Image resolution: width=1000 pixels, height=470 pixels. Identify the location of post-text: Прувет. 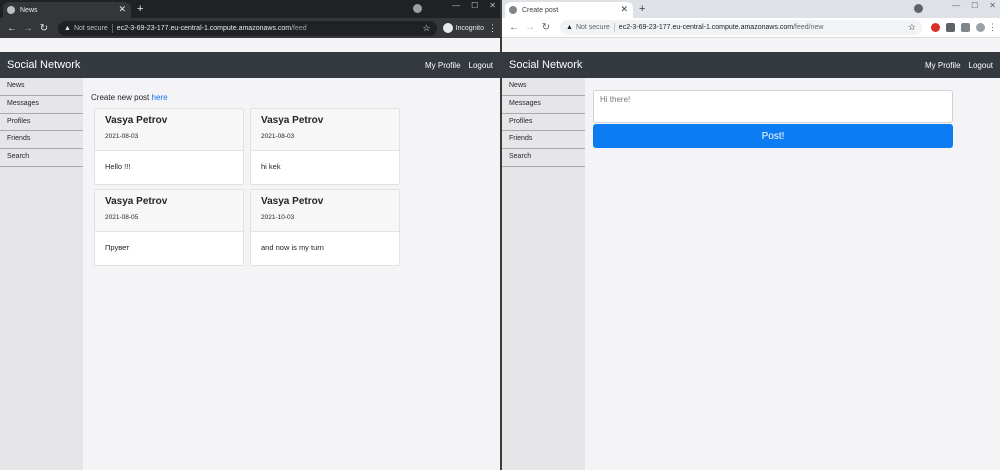
(117, 247).